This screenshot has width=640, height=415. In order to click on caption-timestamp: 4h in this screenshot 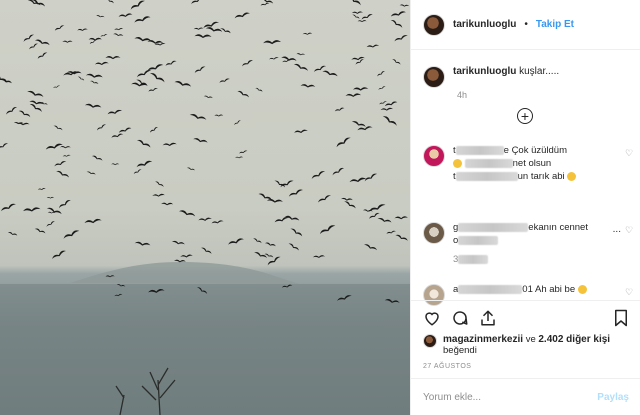, I will do `click(462, 95)`.